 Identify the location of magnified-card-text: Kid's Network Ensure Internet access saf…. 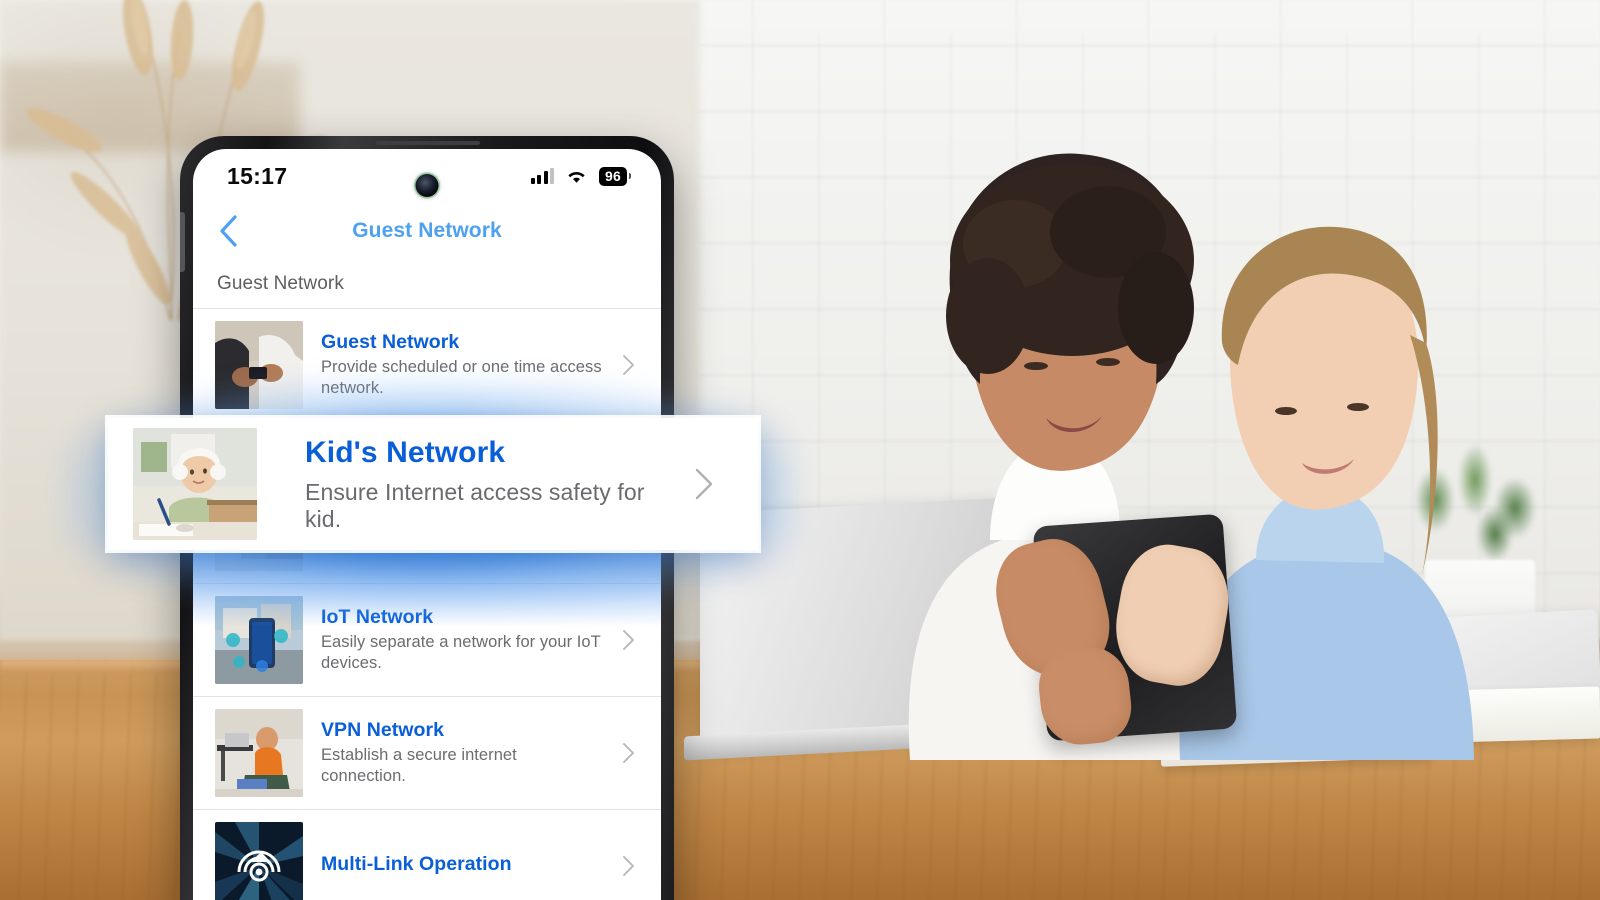
(475, 484).